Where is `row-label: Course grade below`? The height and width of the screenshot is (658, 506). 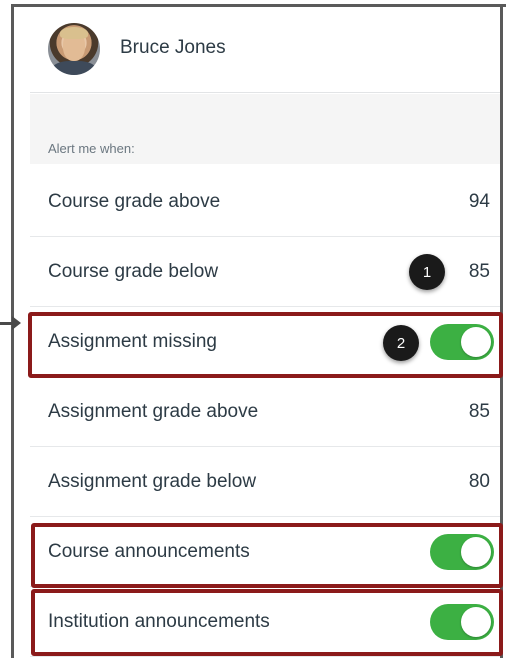
row-label: Course grade below is located at coordinates (133, 271).